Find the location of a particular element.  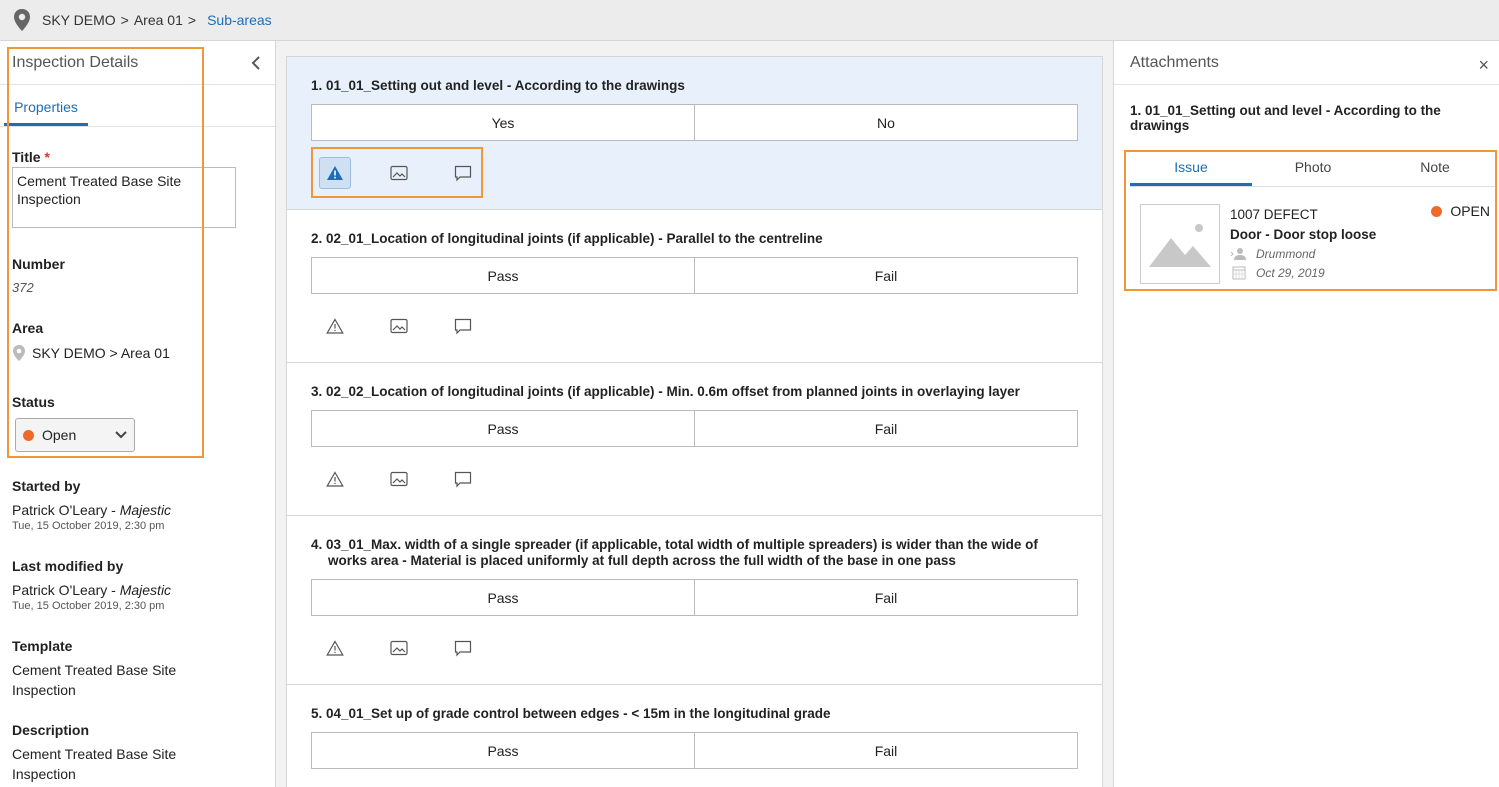

panel-header: Attachments × is located at coordinates (1306, 63).